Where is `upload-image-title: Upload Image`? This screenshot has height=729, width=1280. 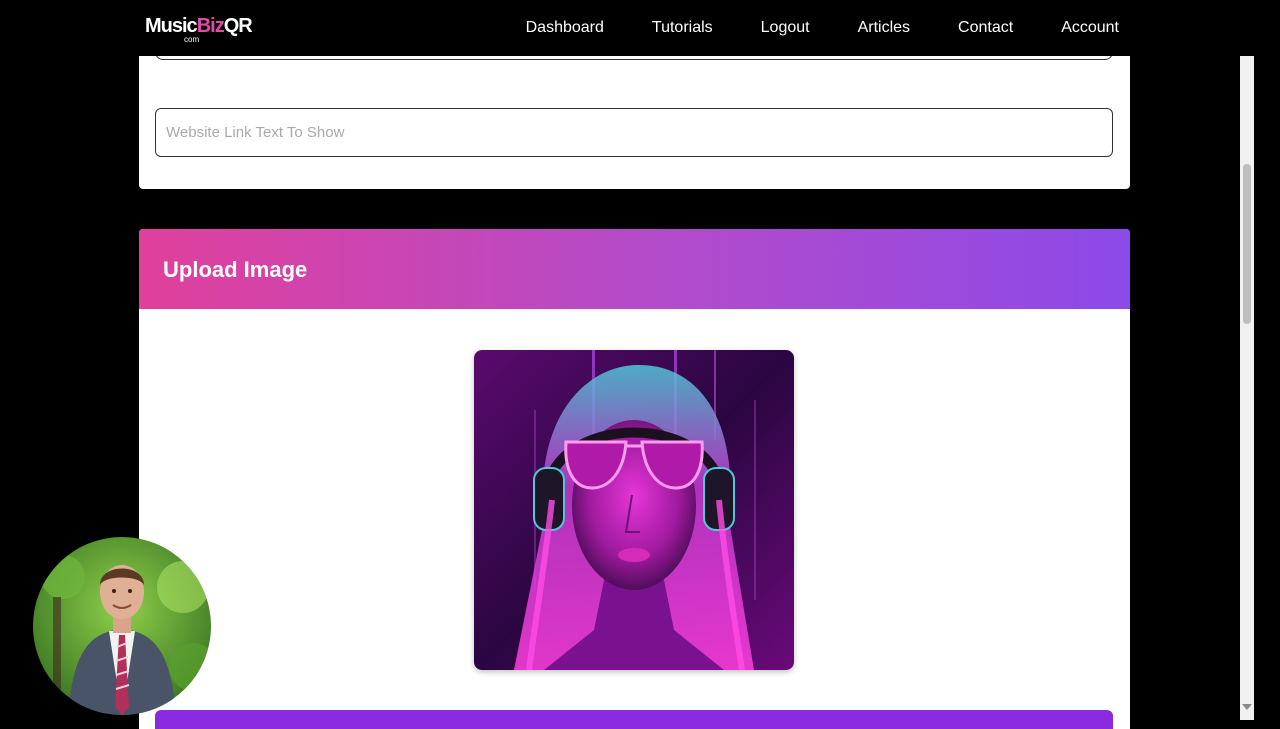
upload-image-title: Upload Image is located at coordinates (235, 269).